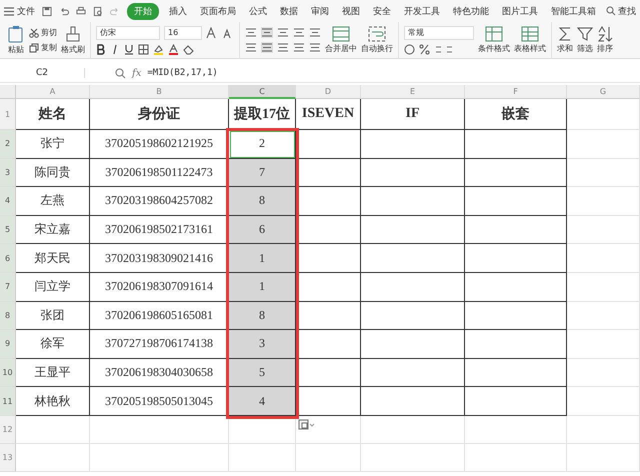  I want to click on ribbon-tab: 开发工具, so click(422, 11).